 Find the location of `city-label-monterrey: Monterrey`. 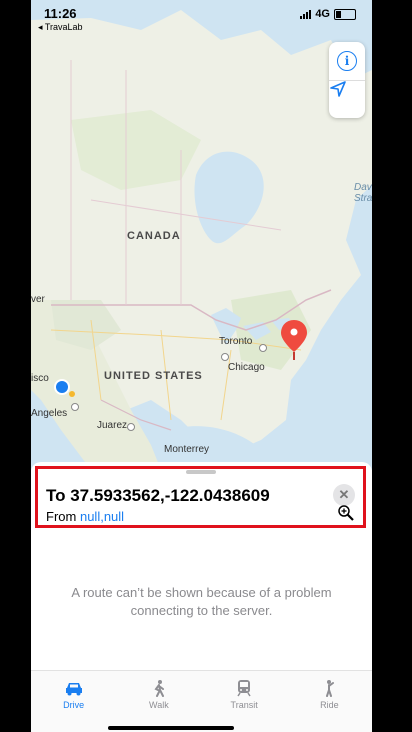

city-label-monterrey: Monterrey is located at coordinates (187, 449).